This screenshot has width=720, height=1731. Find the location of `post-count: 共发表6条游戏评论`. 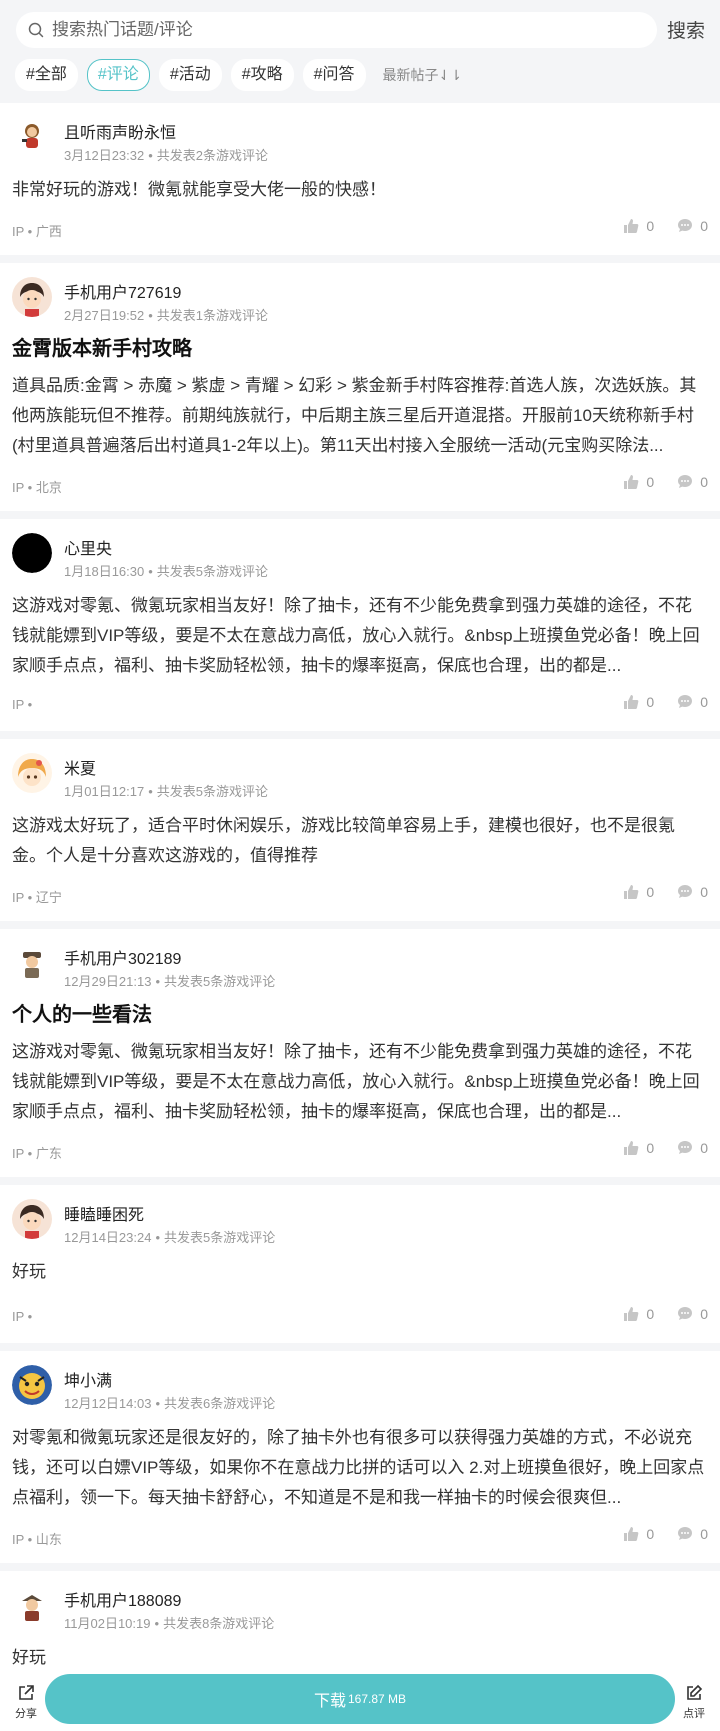

post-count: 共发表6条游戏评论 is located at coordinates (220, 1403).